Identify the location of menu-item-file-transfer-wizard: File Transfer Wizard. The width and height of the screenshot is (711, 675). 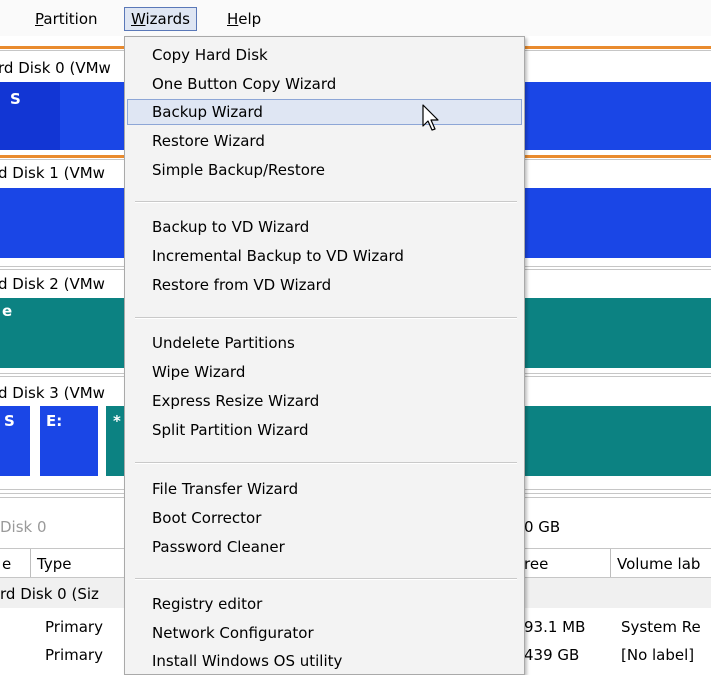
(225, 489).